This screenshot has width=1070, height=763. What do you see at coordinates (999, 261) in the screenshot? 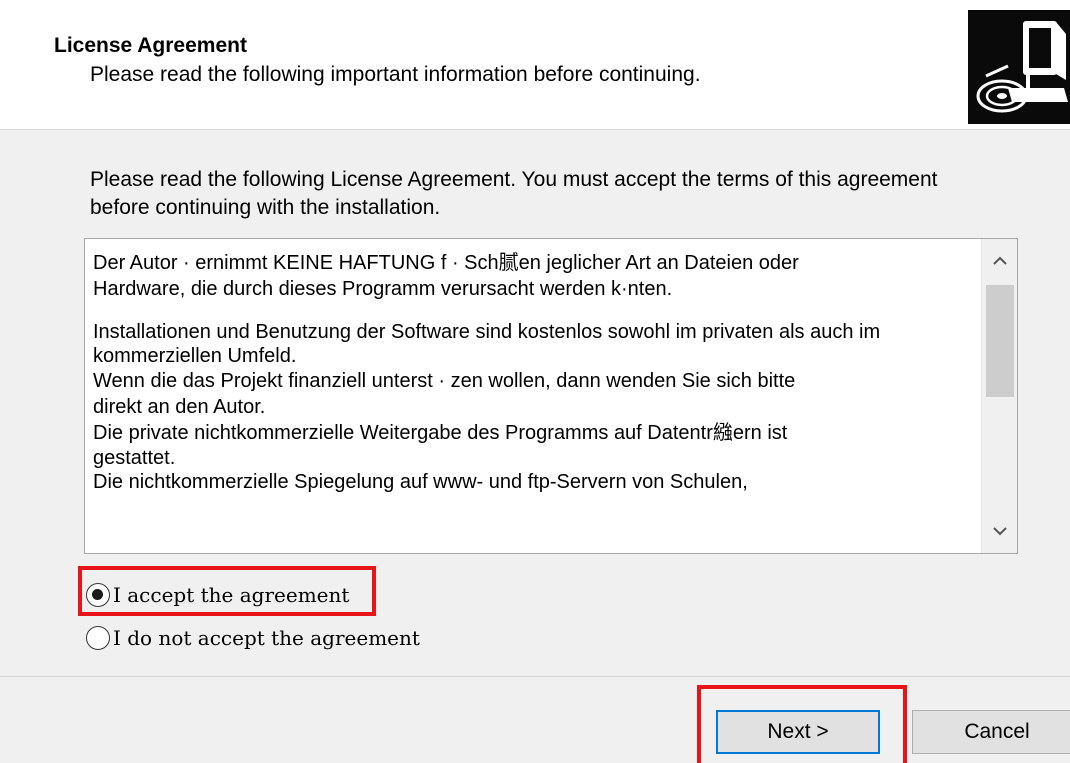
I see `chevron-up-icon` at bounding box center [999, 261].